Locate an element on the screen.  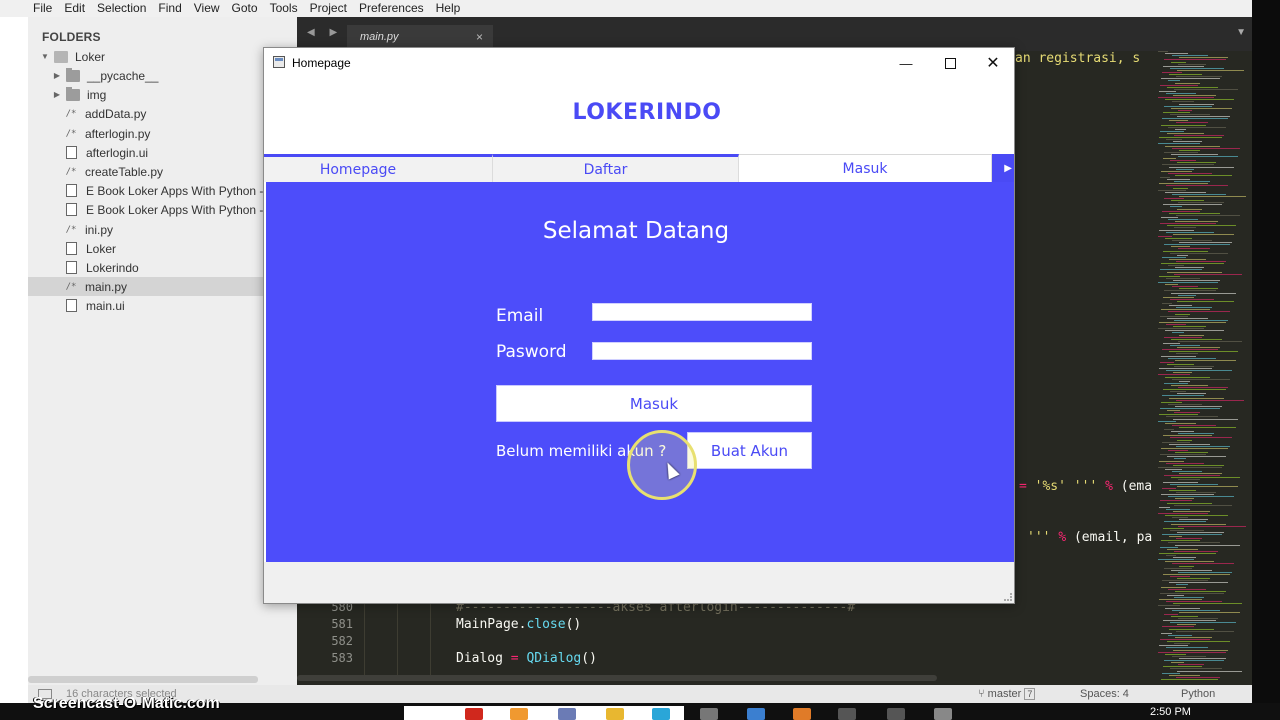
menu-selection: Selection is located at coordinates (121, 8).